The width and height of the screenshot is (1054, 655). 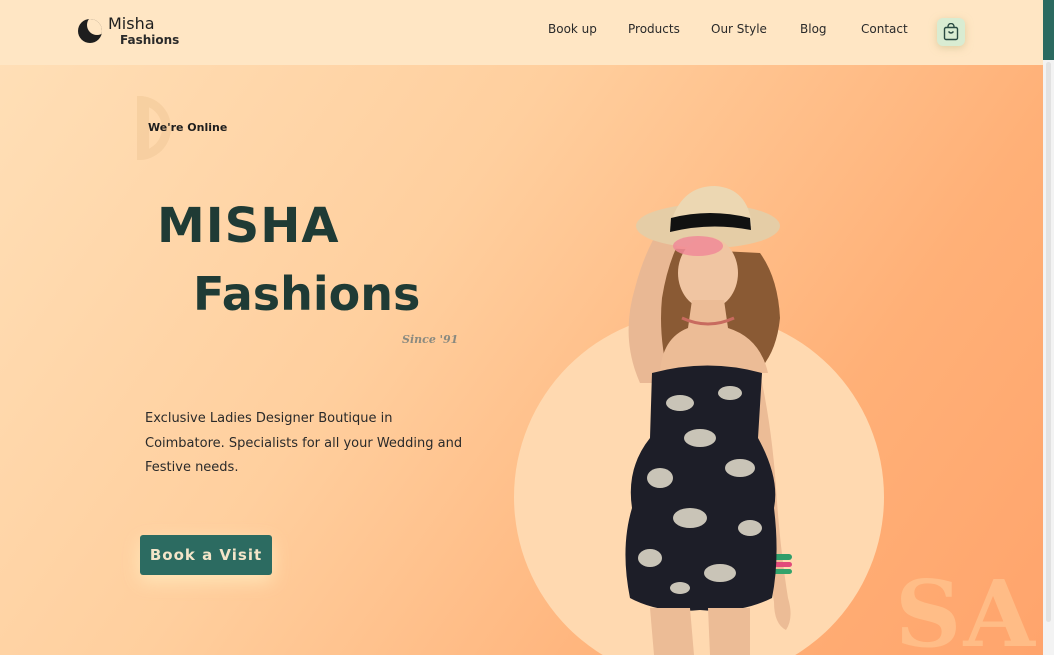 I want to click on cart-button, so click(x=951, y=32).